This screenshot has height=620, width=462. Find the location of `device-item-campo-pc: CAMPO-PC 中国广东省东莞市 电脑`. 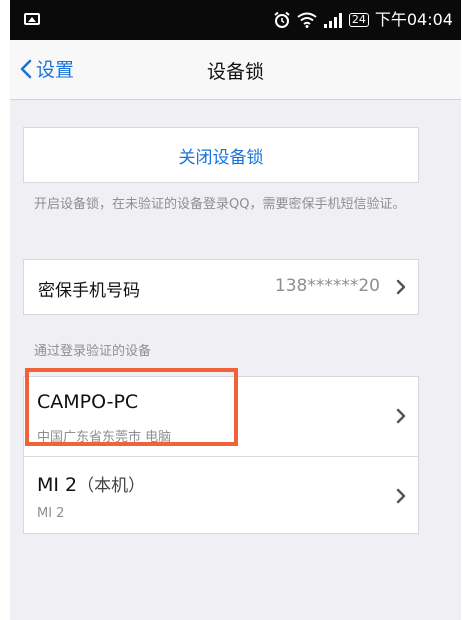

device-item-campo-pc: CAMPO-PC 中国广东省东莞市 电脑 is located at coordinates (221, 416).